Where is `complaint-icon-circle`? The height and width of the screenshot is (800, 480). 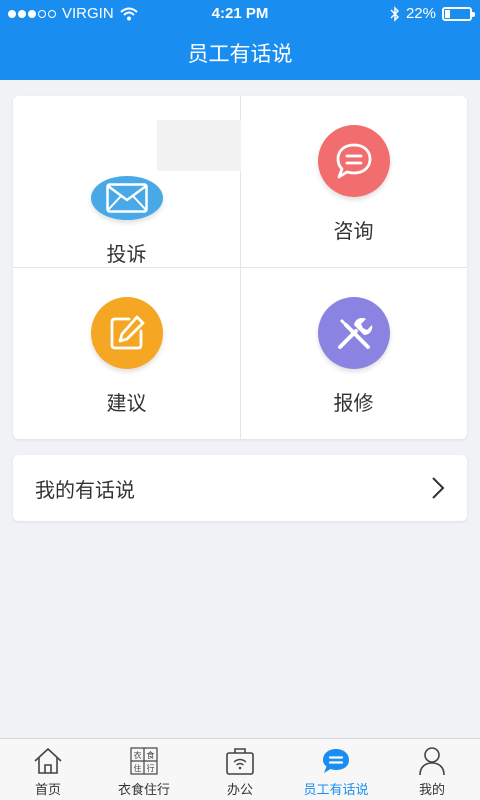 complaint-icon-circle is located at coordinates (126, 198).